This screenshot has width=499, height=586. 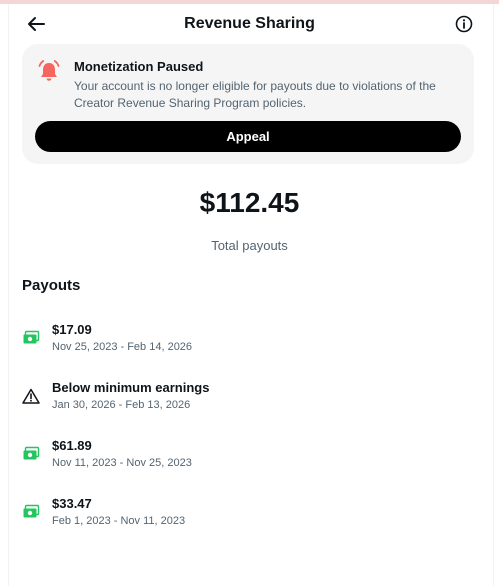 I want to click on info-icon, so click(x=464, y=24).